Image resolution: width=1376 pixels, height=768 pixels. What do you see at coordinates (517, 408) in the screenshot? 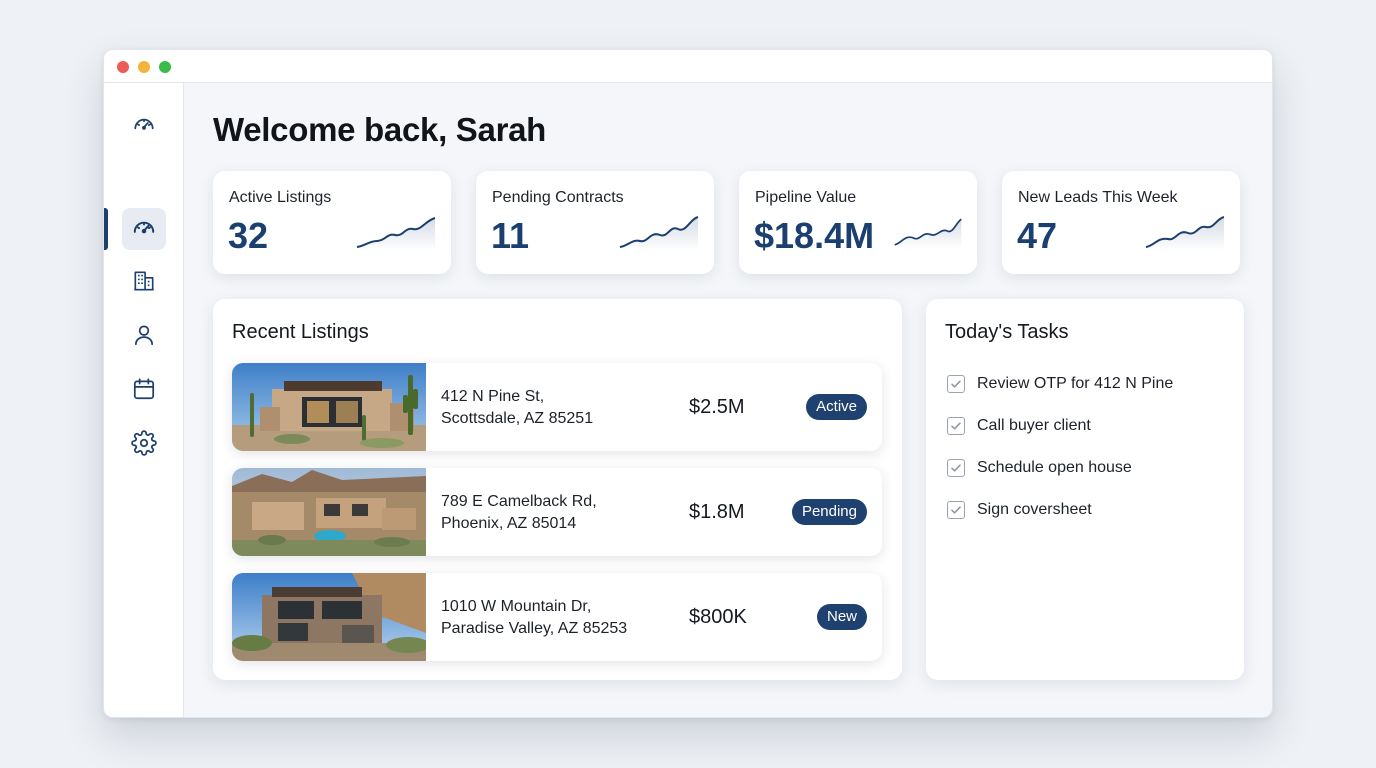
I see `listing-address: 412 N Pine St, Scottsdale, AZ 85251` at bounding box center [517, 408].